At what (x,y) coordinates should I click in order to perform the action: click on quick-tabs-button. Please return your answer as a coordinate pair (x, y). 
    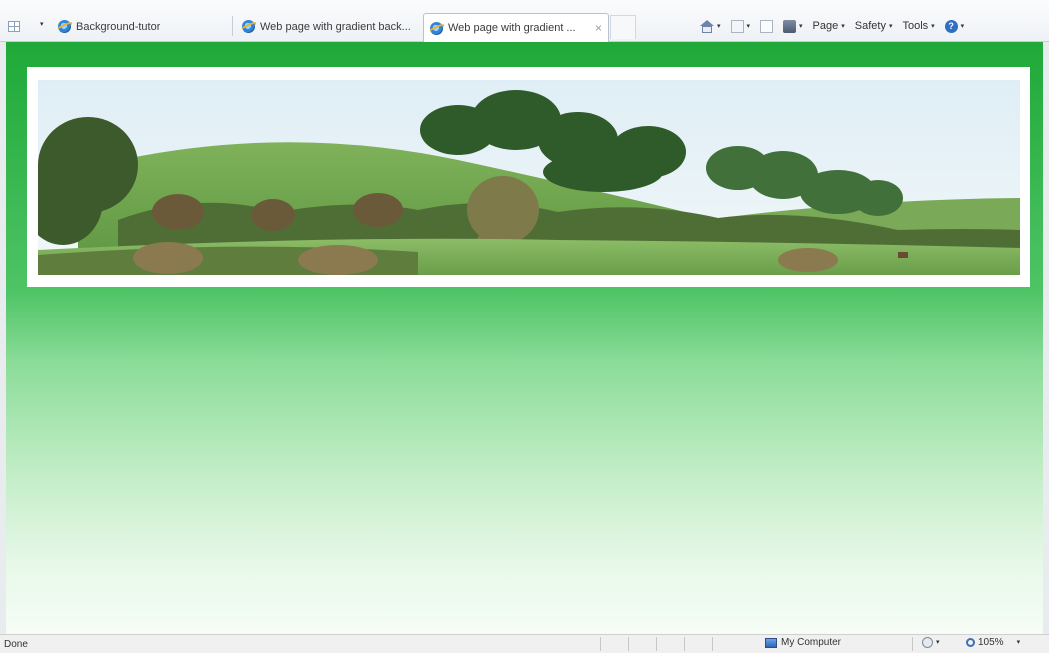
    Looking at the image, I should click on (19, 26).